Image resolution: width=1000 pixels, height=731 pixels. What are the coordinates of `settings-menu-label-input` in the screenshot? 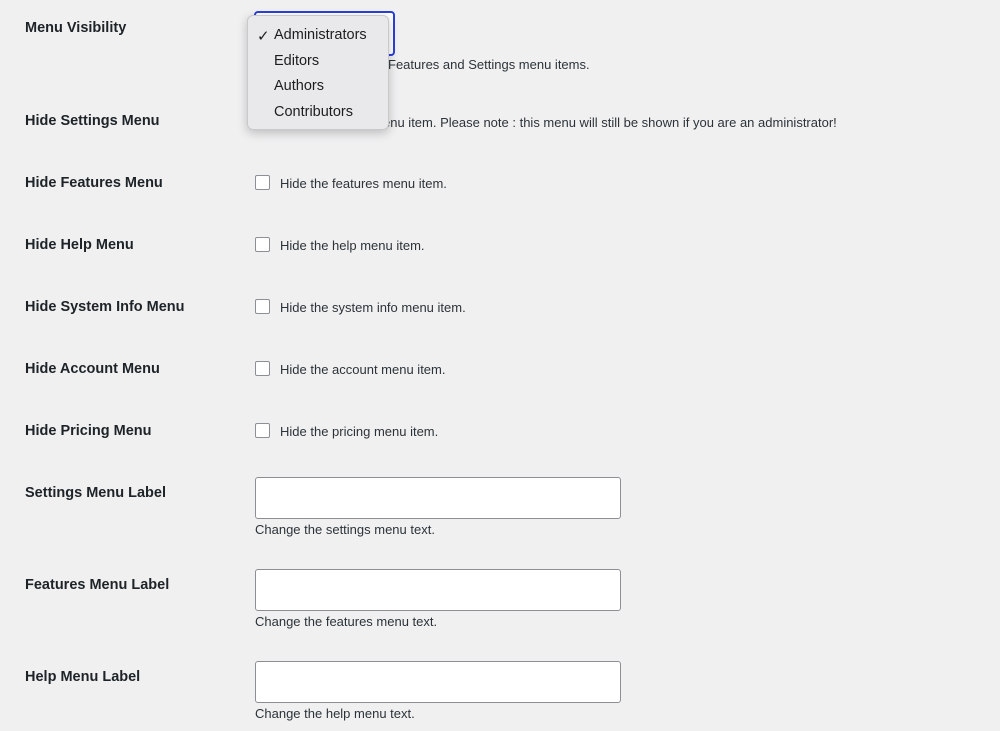 It's located at (438, 498).